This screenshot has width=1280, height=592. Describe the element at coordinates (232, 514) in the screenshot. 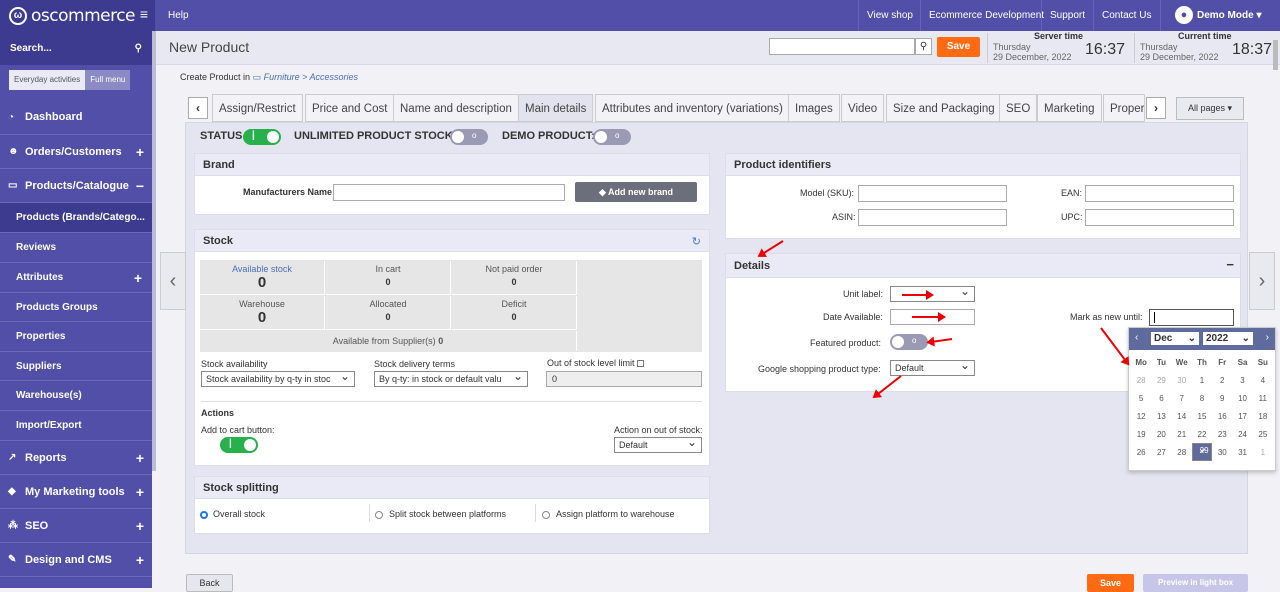

I see `overall-stock-option: Overall stock` at that location.